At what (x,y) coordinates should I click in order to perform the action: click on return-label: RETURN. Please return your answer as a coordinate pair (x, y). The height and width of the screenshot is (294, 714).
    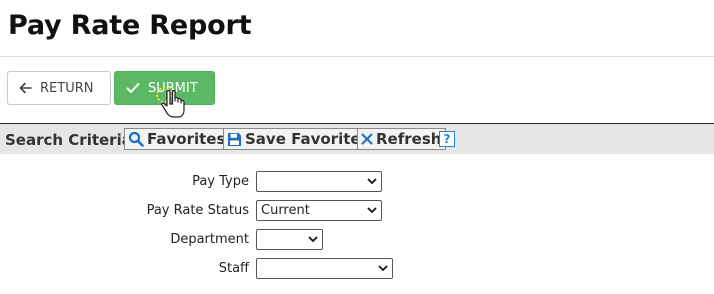
    Looking at the image, I should click on (67, 88).